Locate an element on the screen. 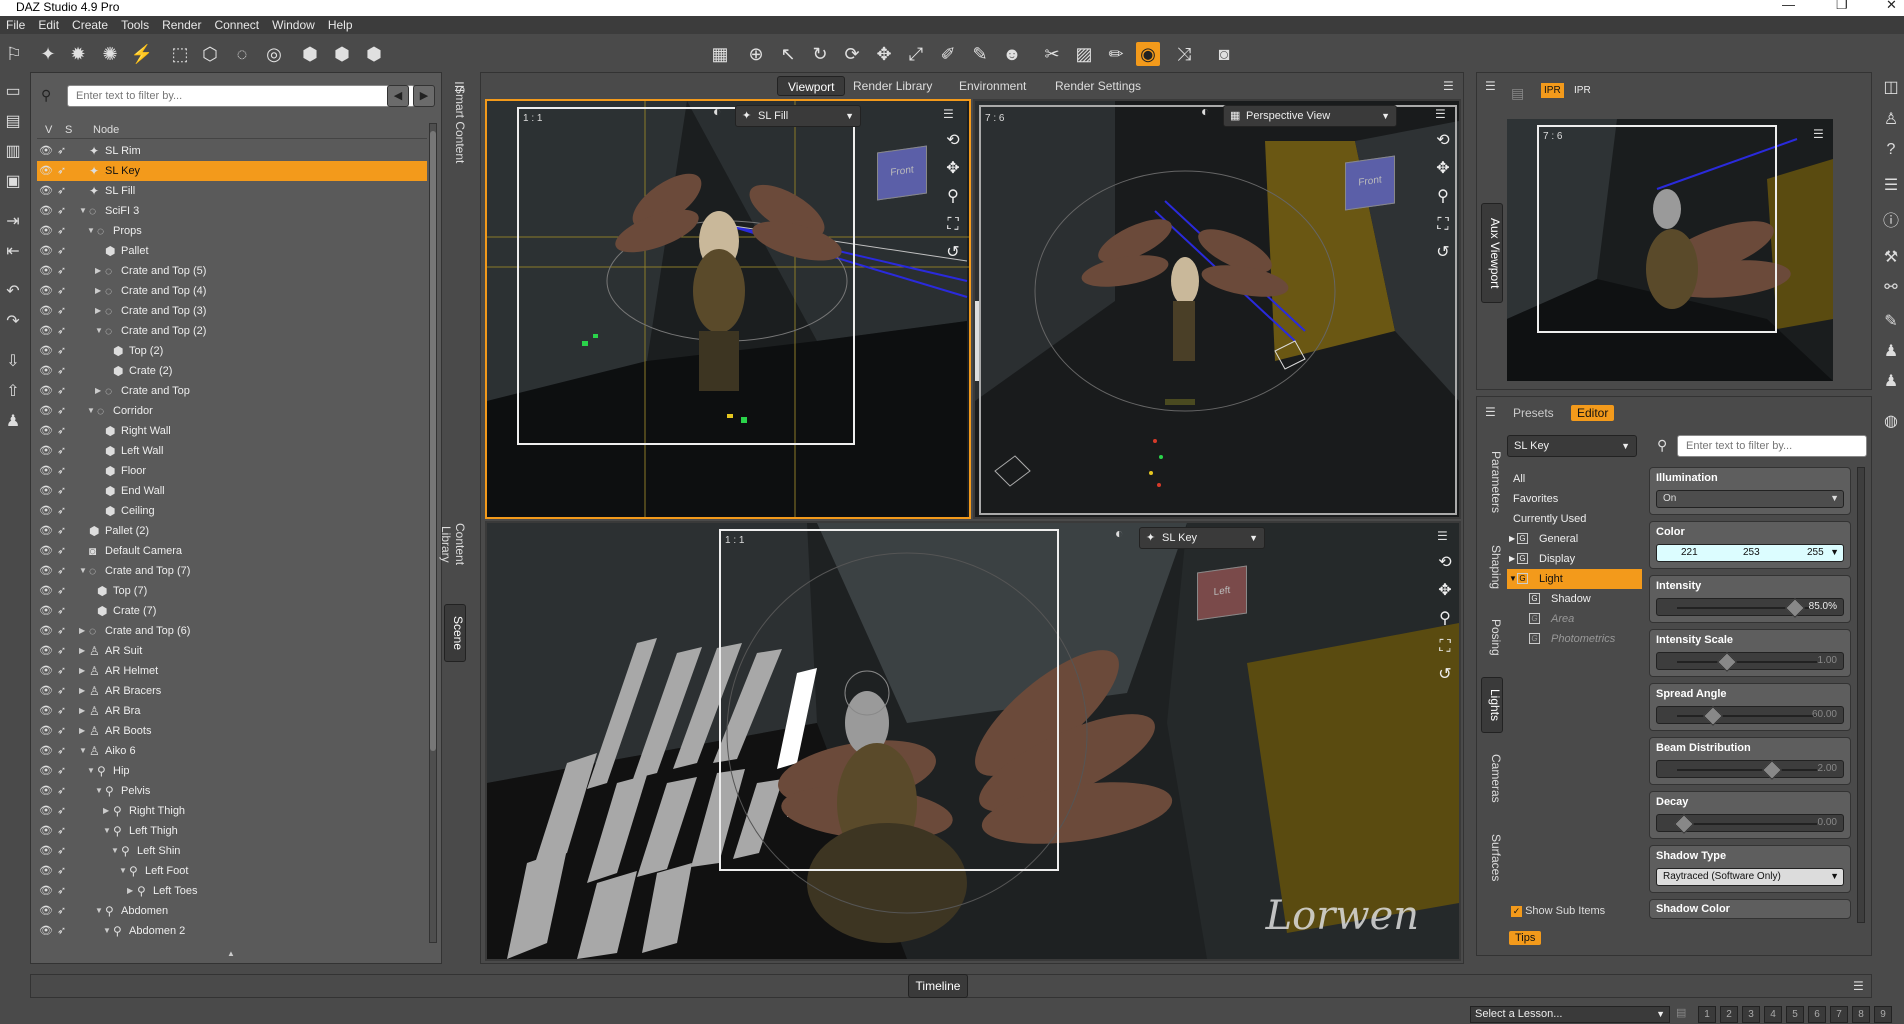  tree-row: 👁 ➶ ⬢ Top (2) is located at coordinates (232, 351).